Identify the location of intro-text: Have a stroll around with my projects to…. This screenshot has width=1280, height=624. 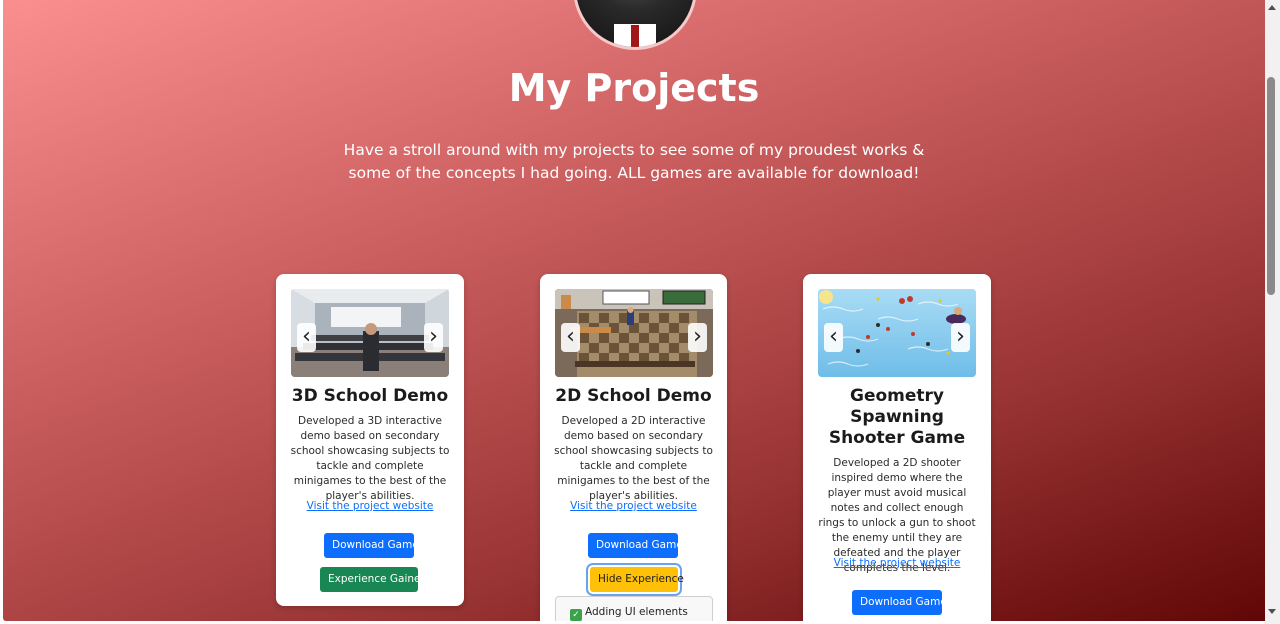
(634, 161).